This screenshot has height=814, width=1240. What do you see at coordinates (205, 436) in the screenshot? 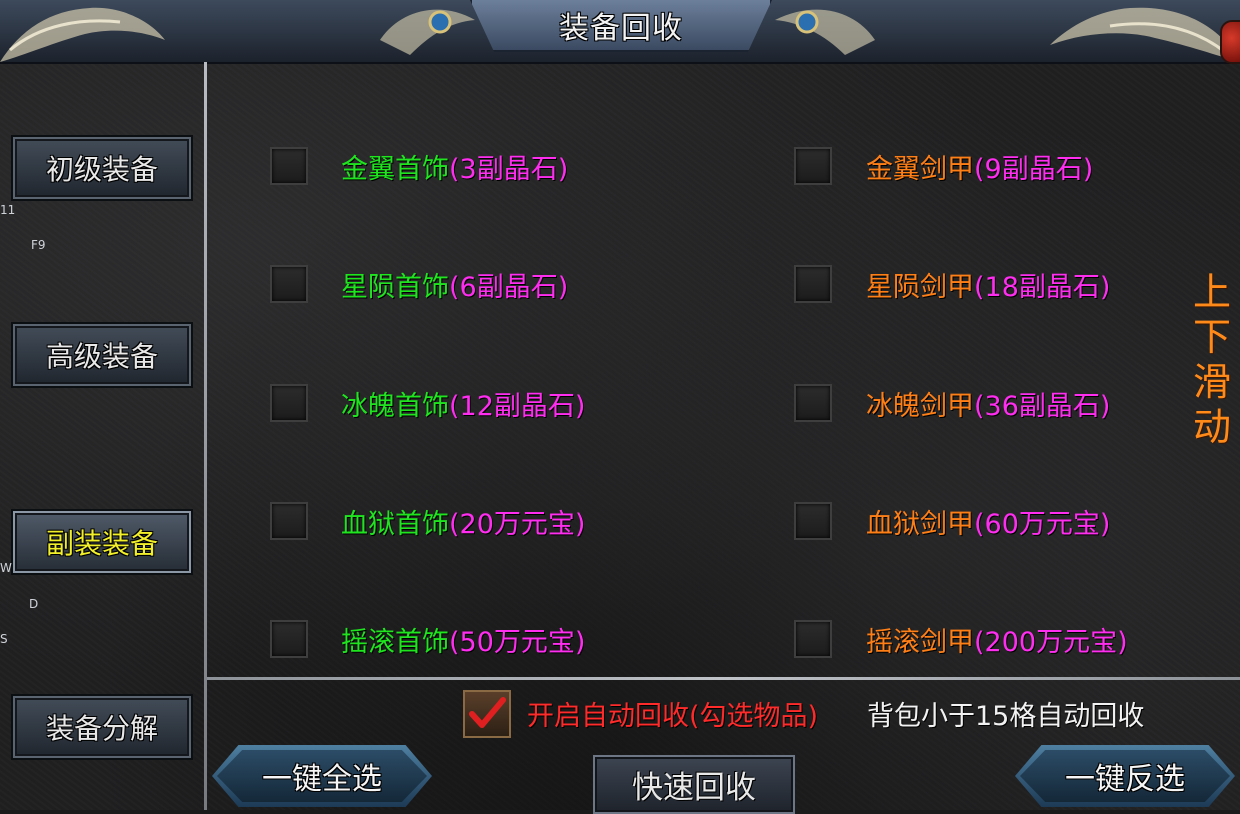
I see `sidebar-divider` at bounding box center [205, 436].